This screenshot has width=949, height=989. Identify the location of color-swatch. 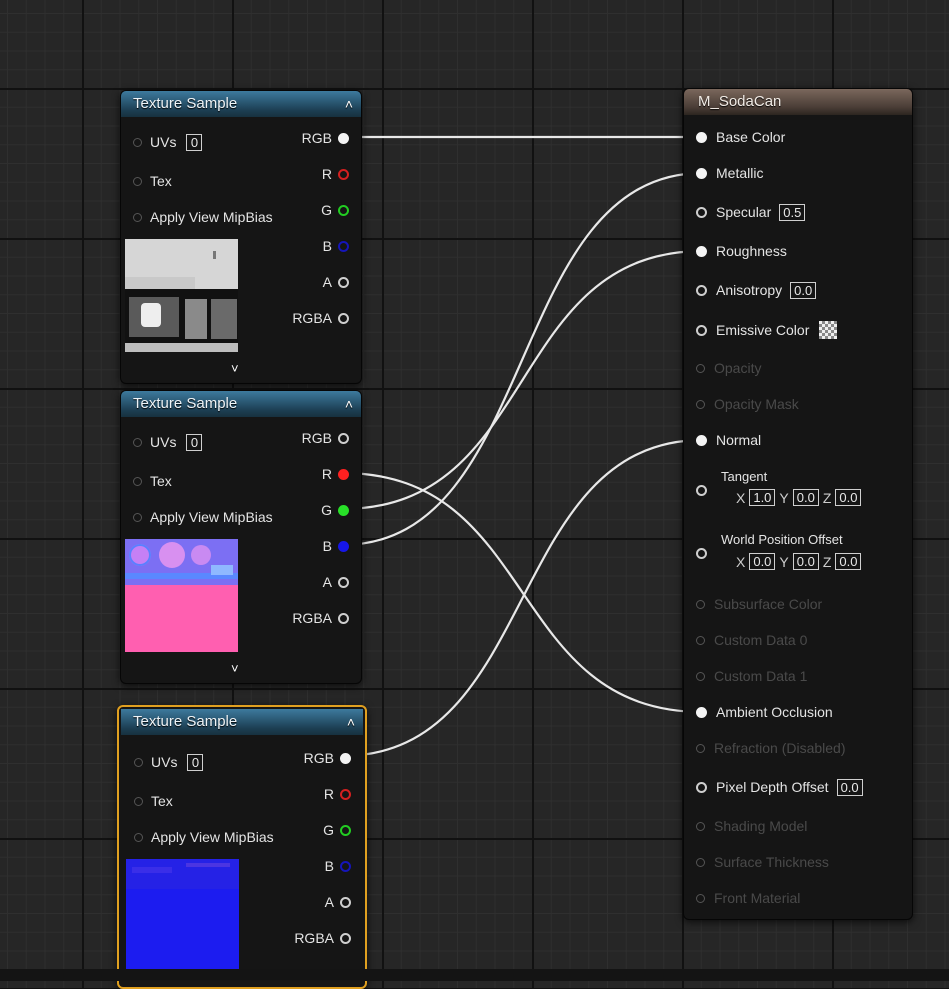
(828, 330).